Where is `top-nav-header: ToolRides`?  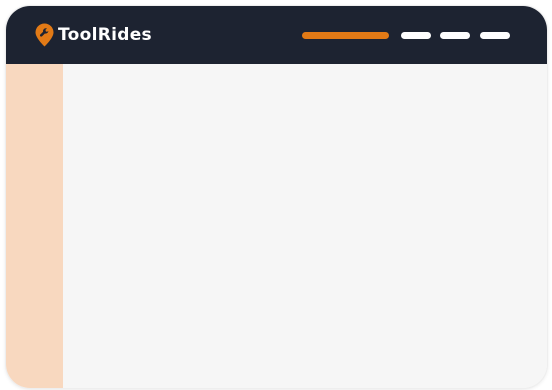
top-nav-header: ToolRides is located at coordinates (276, 35).